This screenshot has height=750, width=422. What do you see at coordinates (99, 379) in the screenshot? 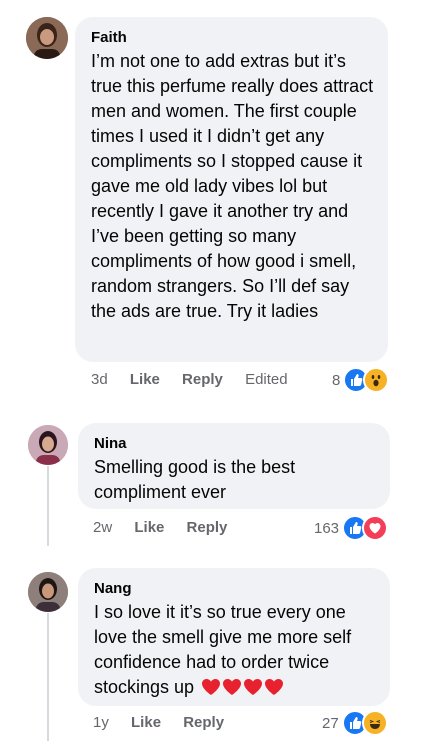
I see `timestamp: 3d` at bounding box center [99, 379].